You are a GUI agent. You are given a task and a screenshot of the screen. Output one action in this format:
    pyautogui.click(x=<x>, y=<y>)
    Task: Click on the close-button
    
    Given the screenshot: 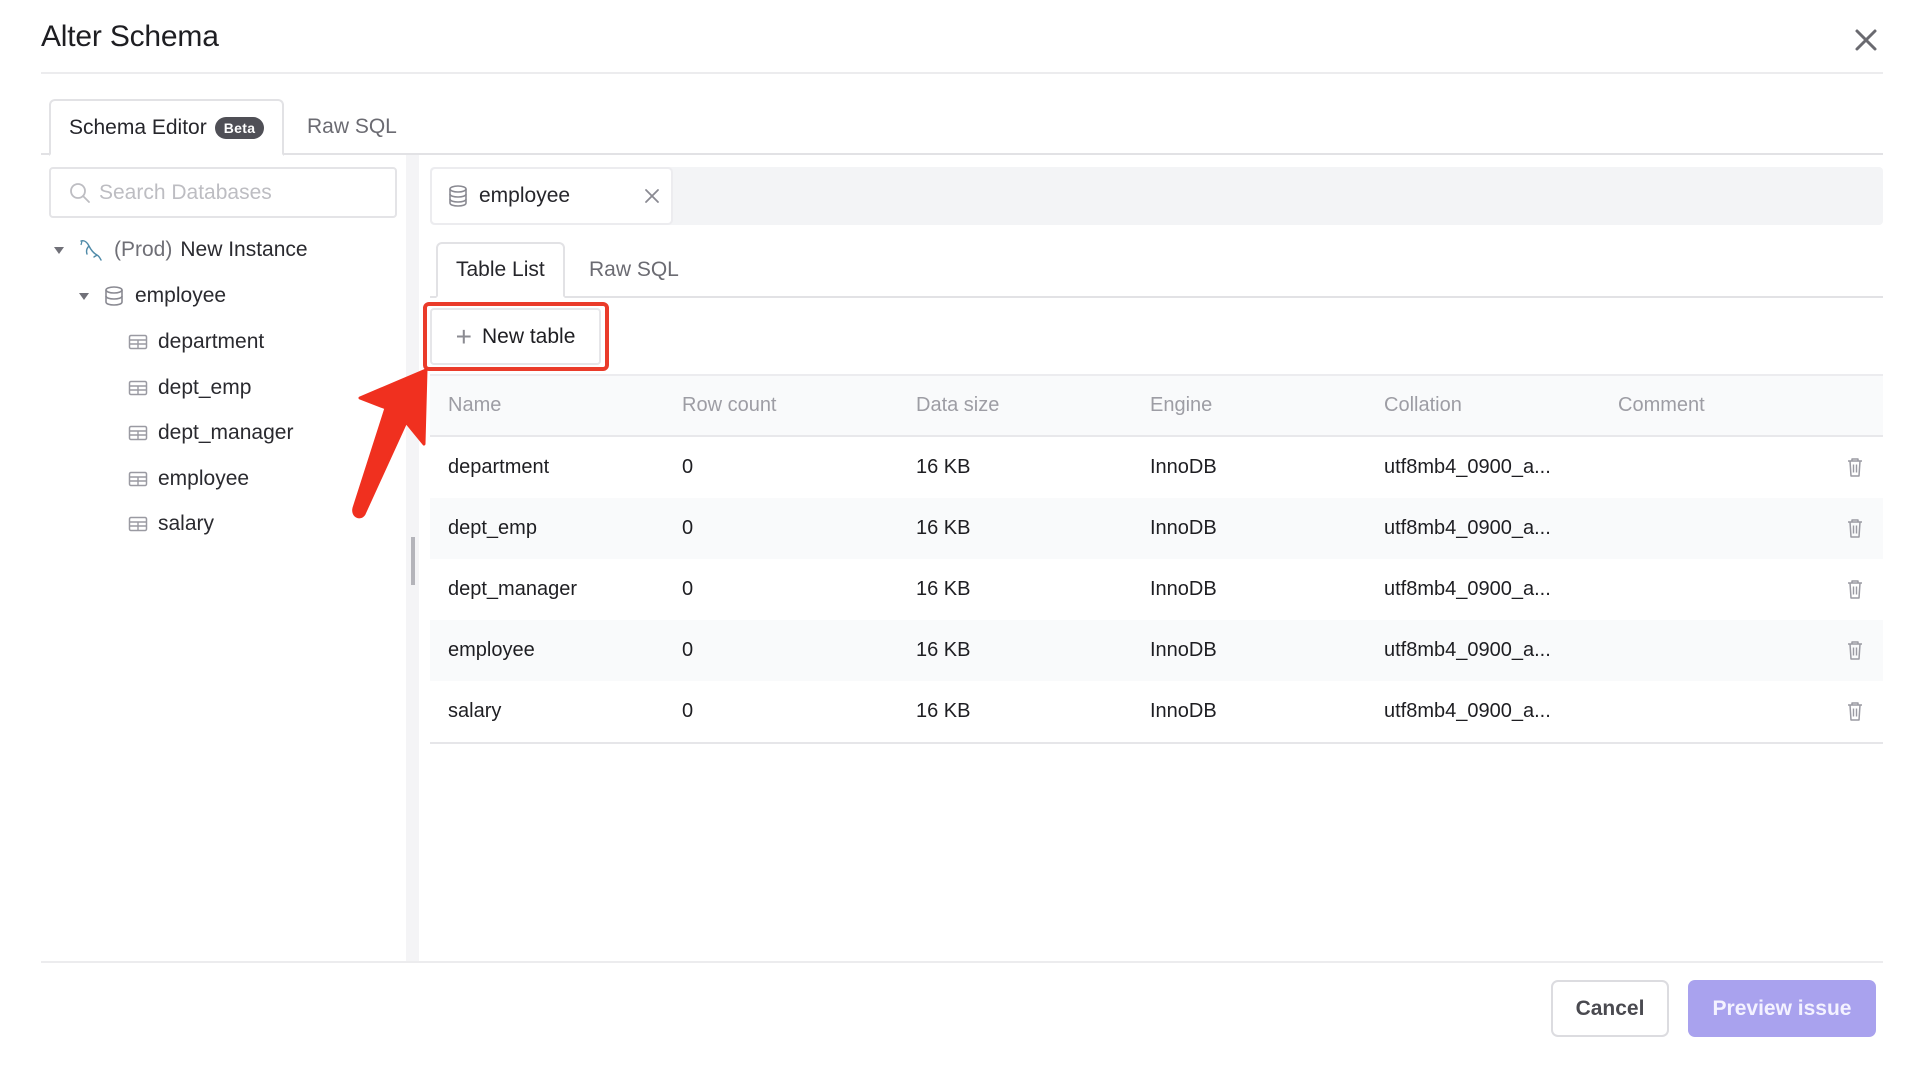 What is the action you would take?
    pyautogui.click(x=1866, y=40)
    